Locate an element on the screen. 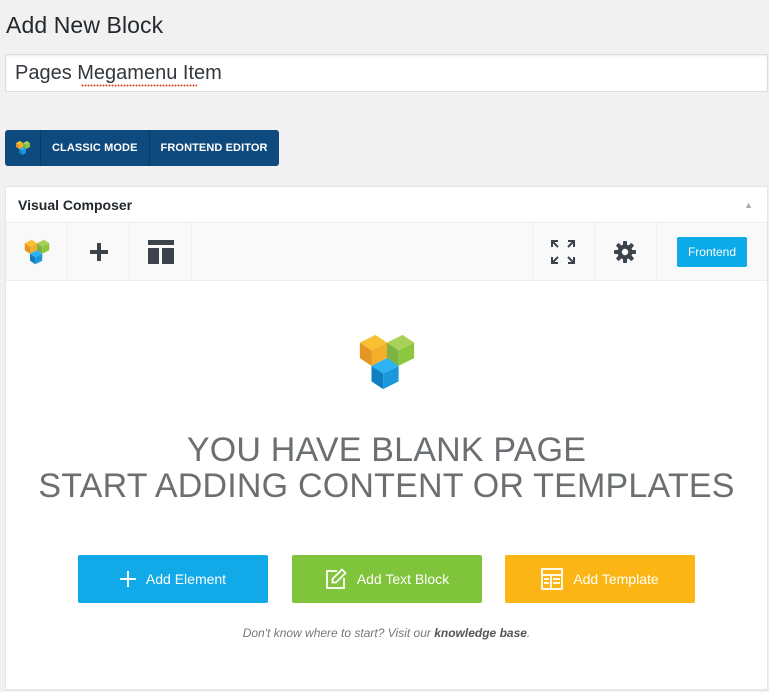 This screenshot has width=769, height=692. add-template-button: Add Template is located at coordinates (600, 579).